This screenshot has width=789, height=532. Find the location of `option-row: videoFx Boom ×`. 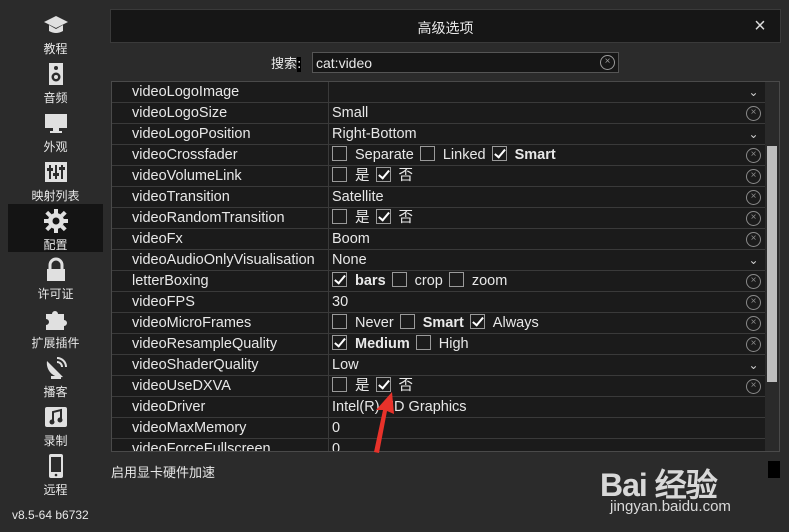

option-row: videoFx Boom × is located at coordinates (438, 239).